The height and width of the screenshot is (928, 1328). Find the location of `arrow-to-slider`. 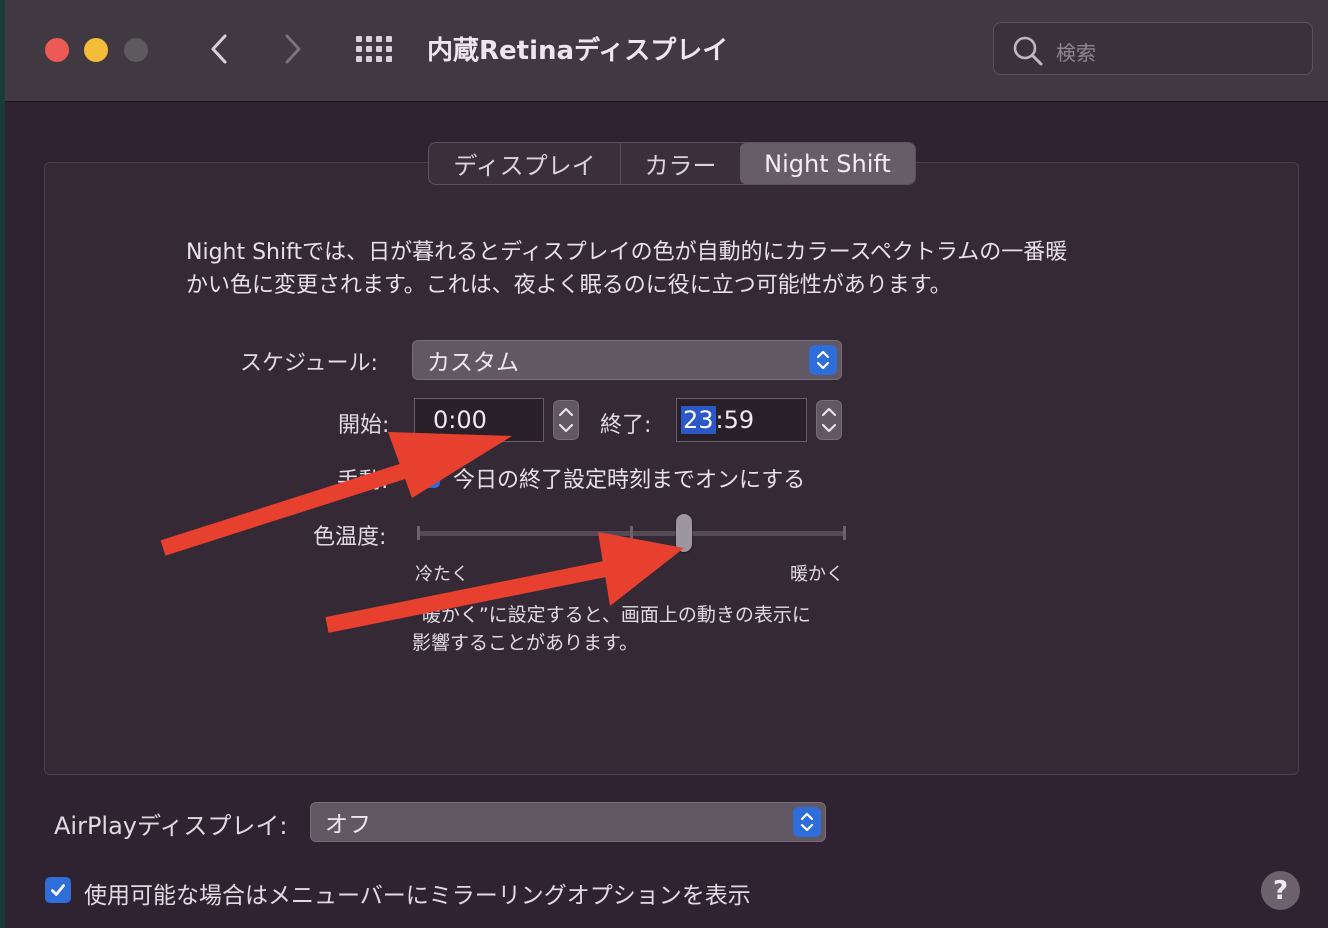

arrow-to-slider is located at coordinates (504, 582).